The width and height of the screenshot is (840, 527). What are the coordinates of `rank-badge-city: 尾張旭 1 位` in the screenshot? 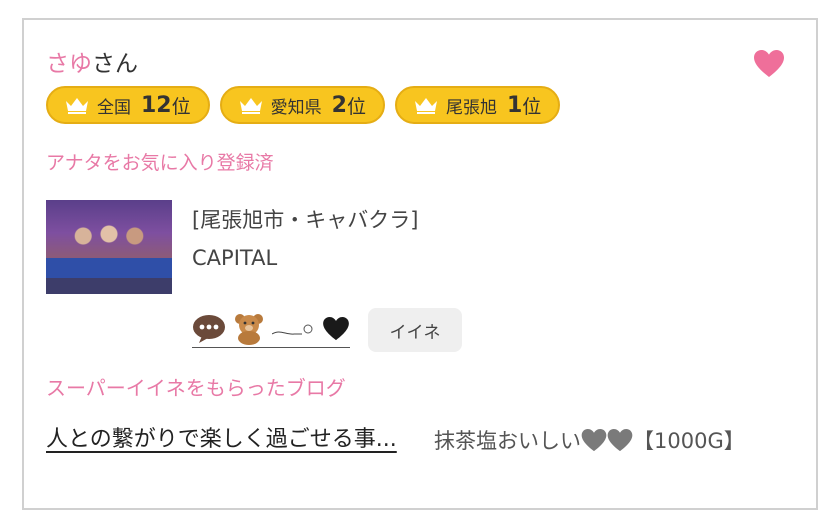 It's located at (477, 105).